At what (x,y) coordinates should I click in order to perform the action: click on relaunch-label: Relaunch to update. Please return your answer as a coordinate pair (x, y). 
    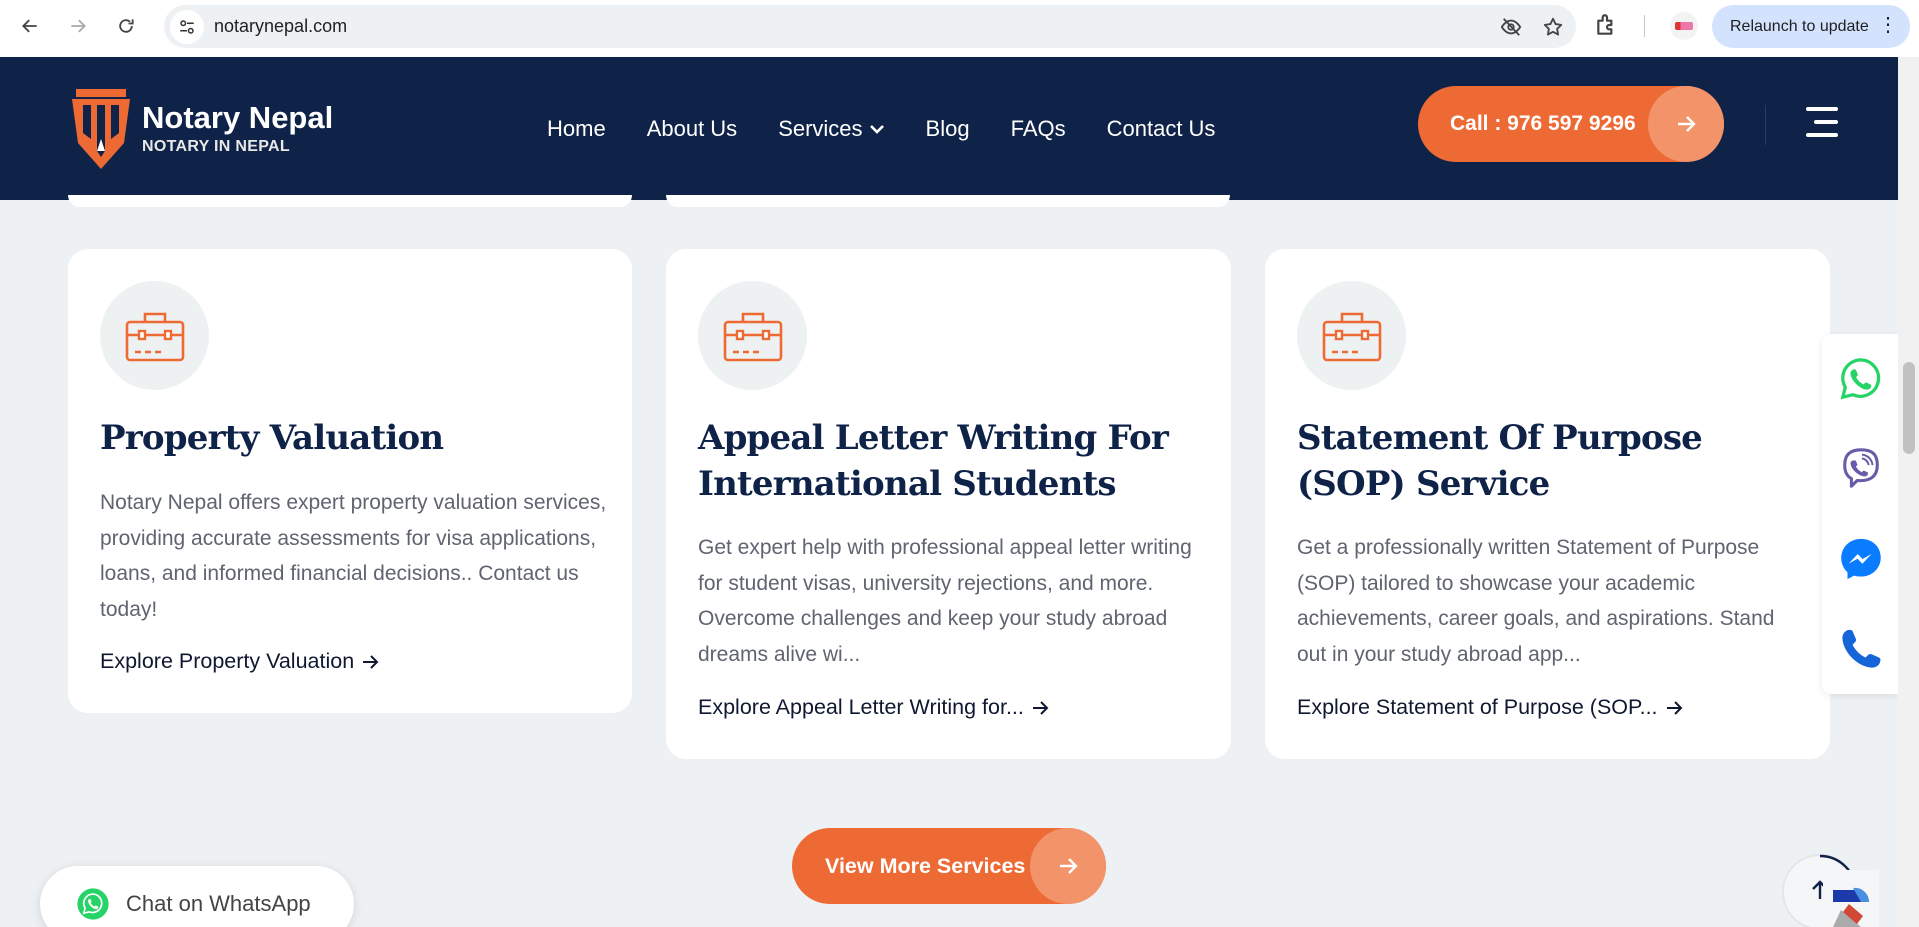
    Looking at the image, I should click on (1799, 26).